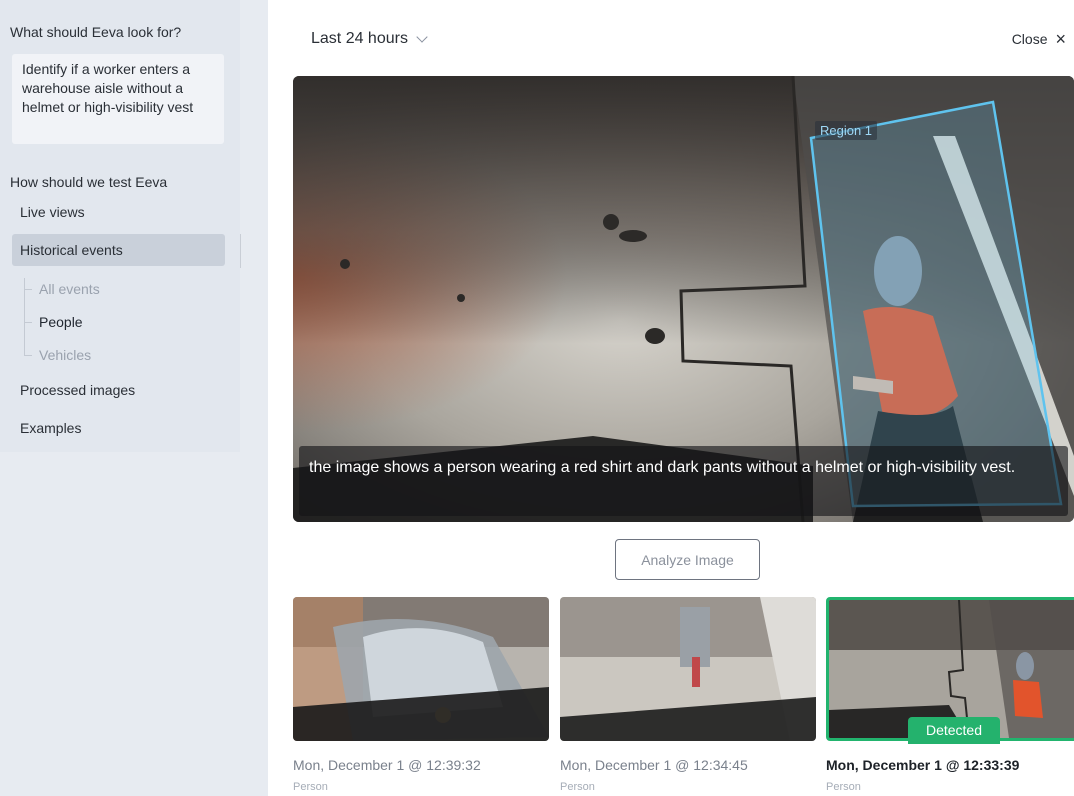 The image size is (1074, 796). I want to click on nav-divider, so click(240, 251).